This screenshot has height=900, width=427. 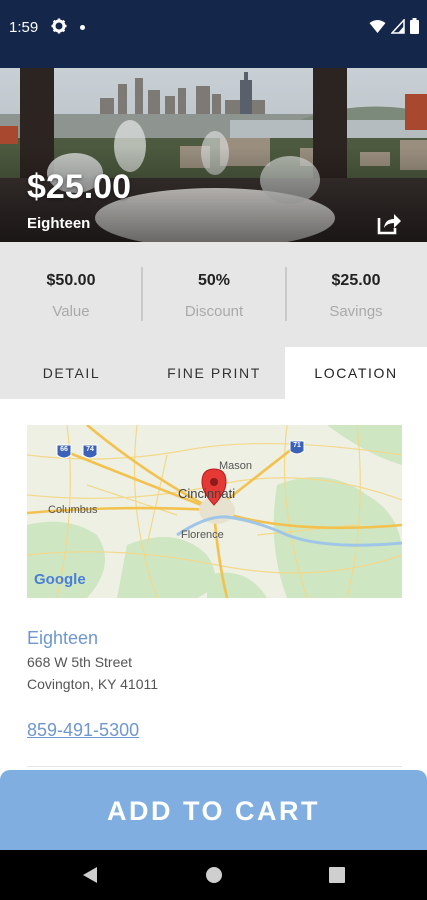 I want to click on map-shield-71-label: 71, so click(x=297, y=445).